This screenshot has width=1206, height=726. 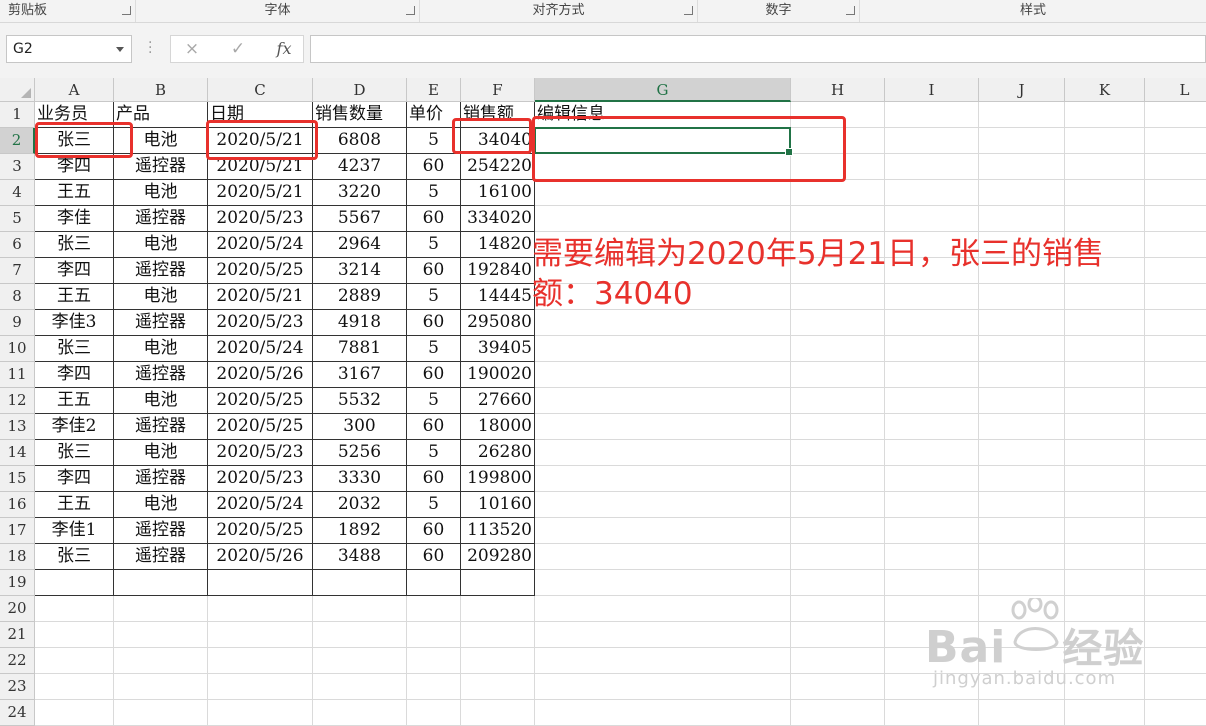 I want to click on cell-f6: 14820, so click(x=498, y=245).